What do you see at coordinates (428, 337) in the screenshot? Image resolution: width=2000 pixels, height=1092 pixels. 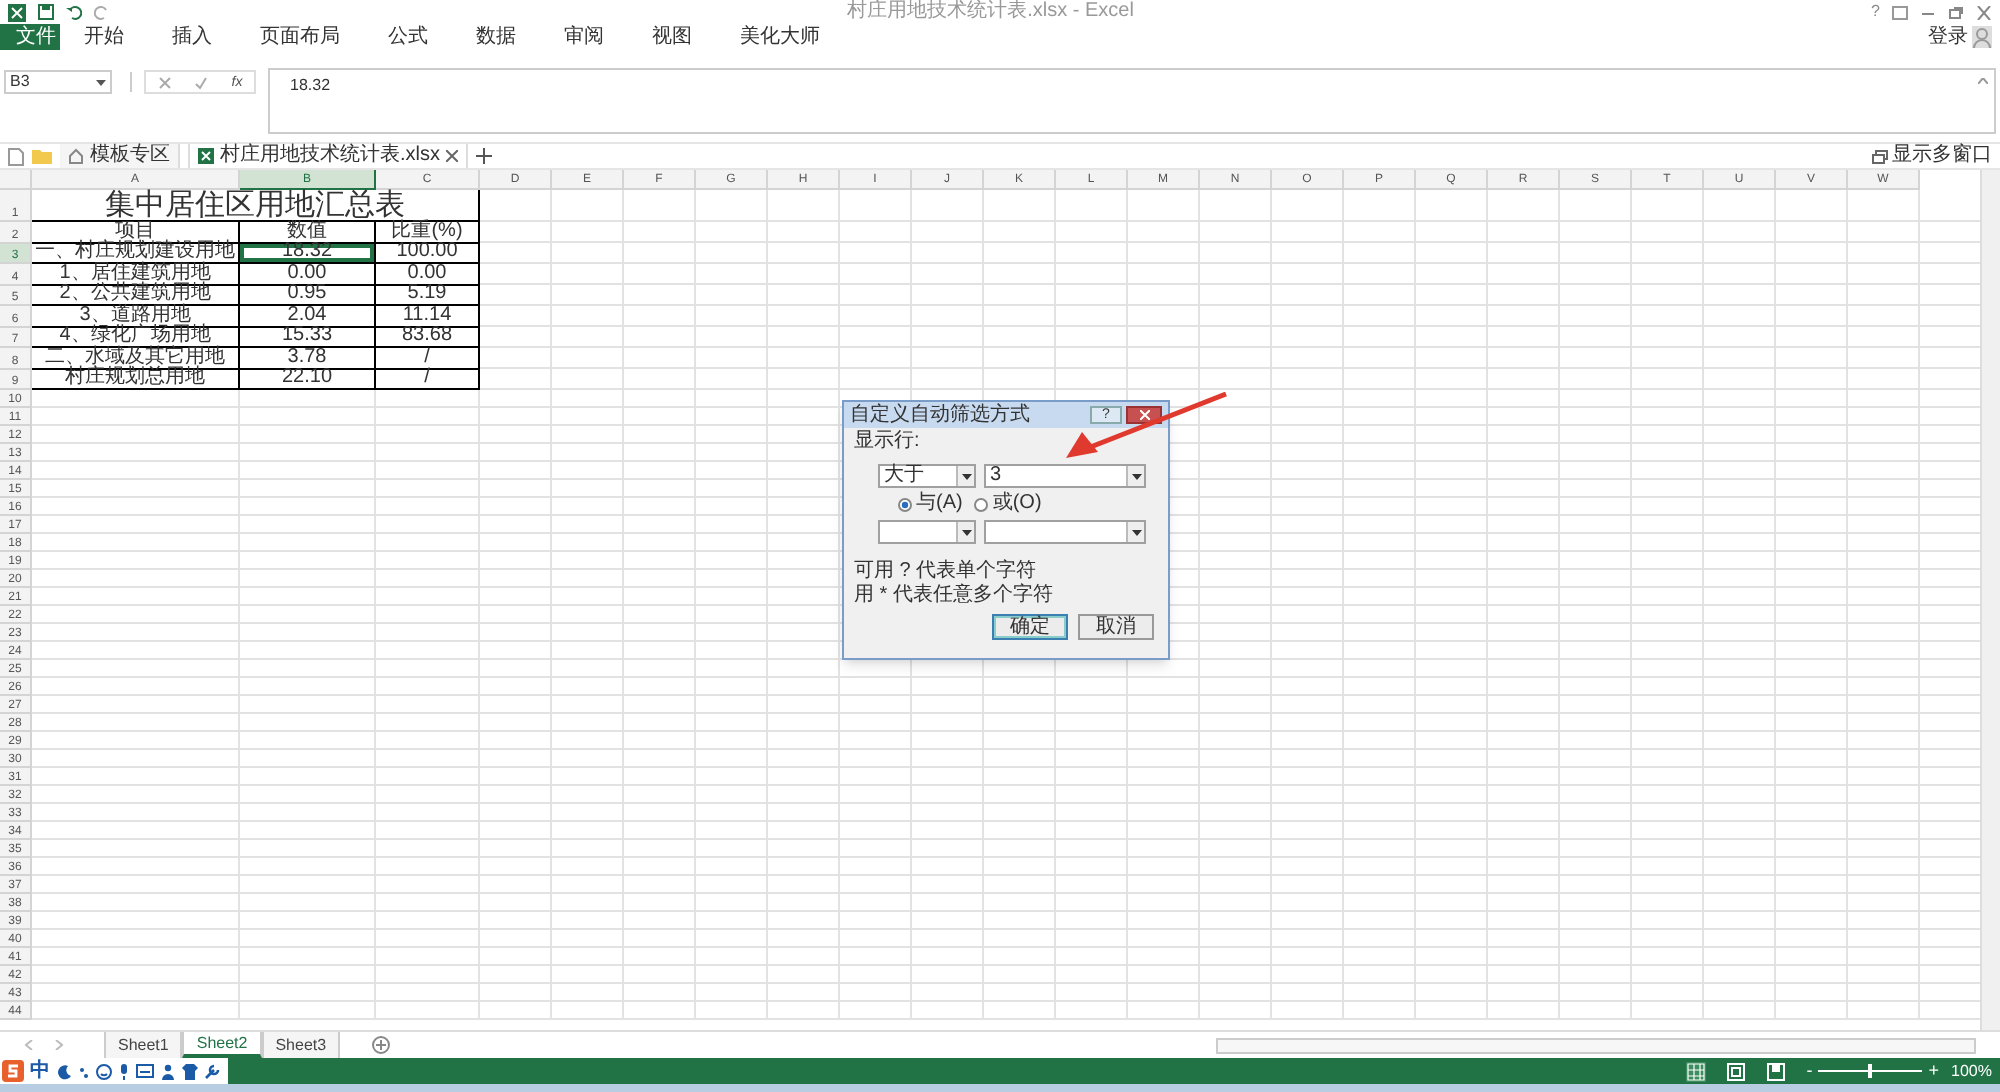 I see `table-cell: 83.68` at bounding box center [428, 337].